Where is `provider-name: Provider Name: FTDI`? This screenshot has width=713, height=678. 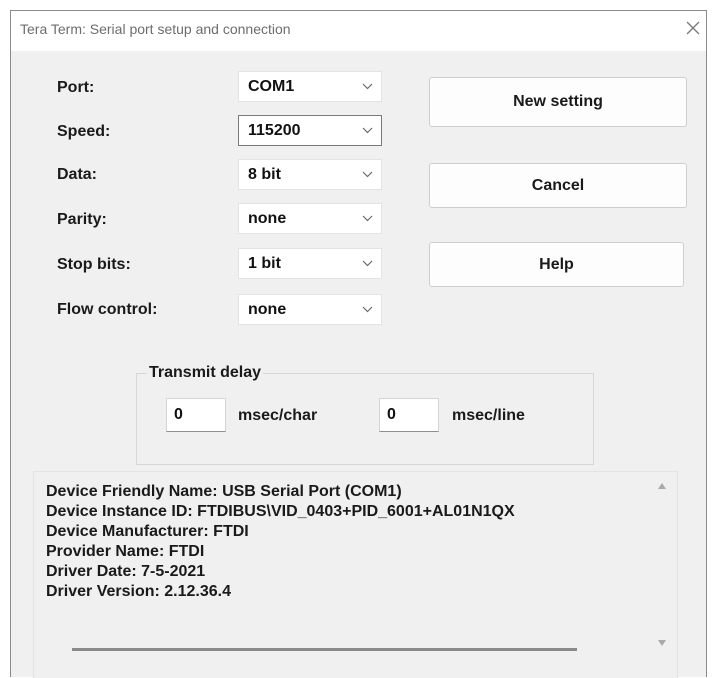
provider-name: Provider Name: FTDI is located at coordinates (125, 551).